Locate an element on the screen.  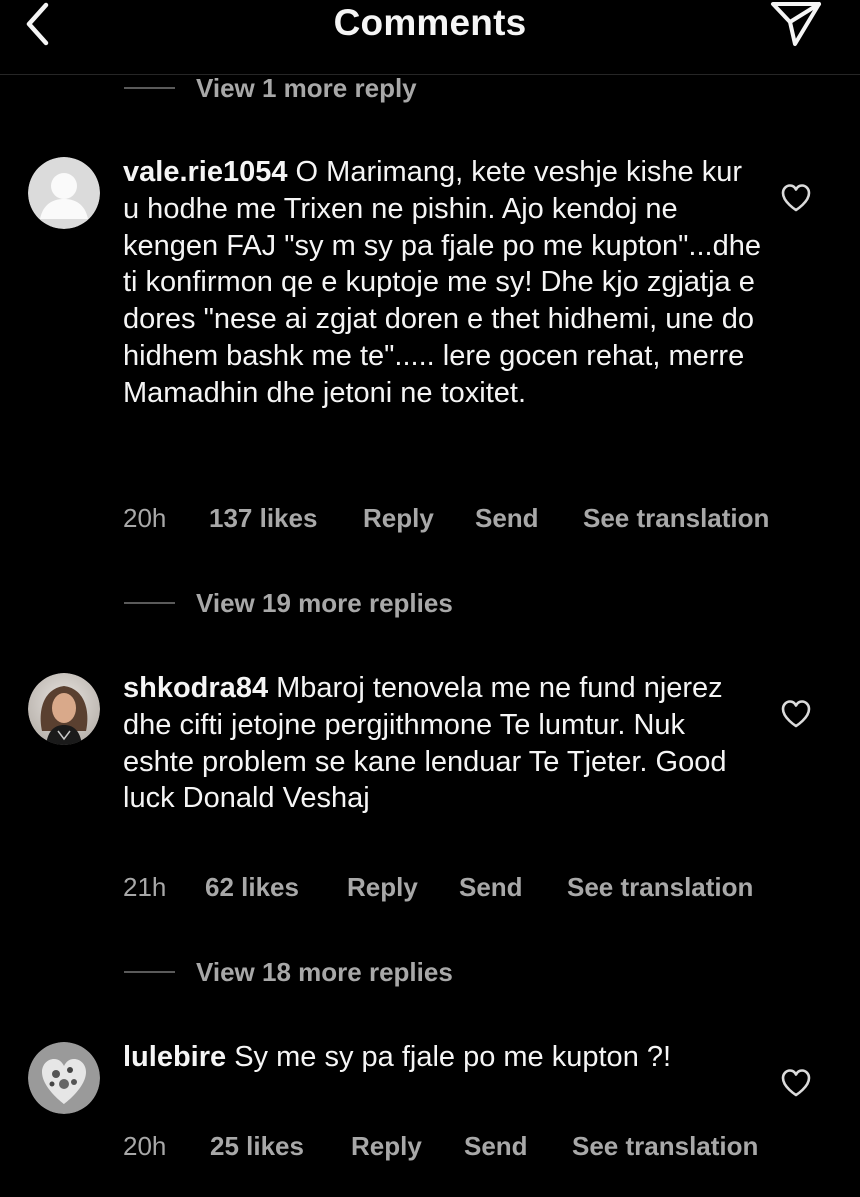
comment-timestamp: 21h is located at coordinates (145, 887).